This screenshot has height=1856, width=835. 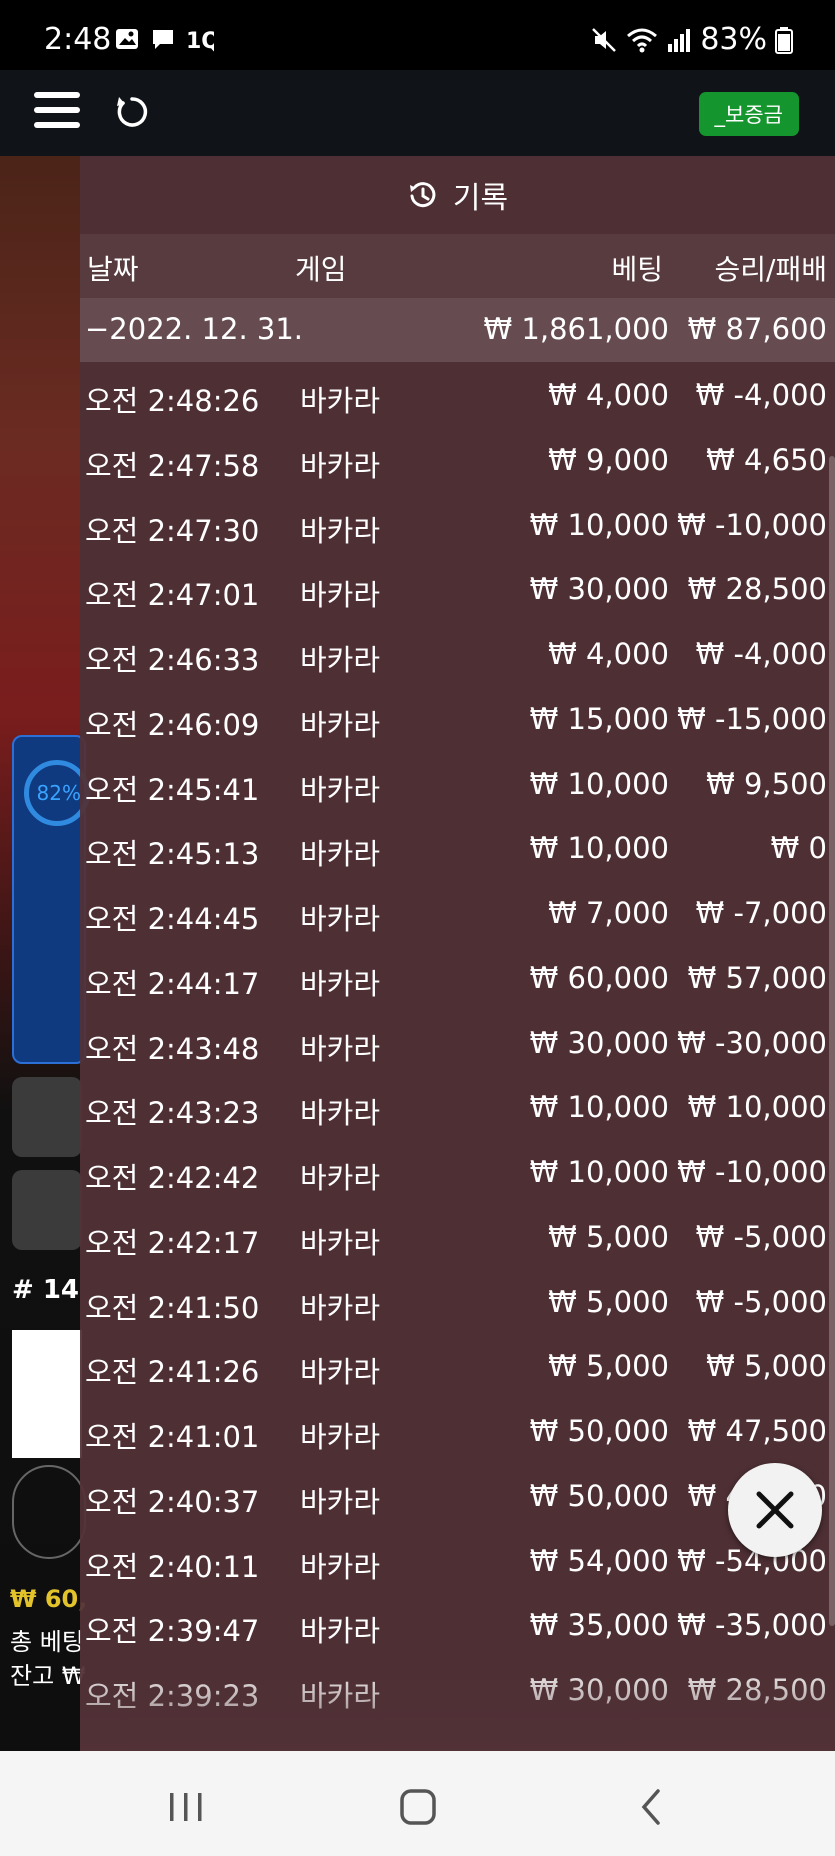 What do you see at coordinates (642, 40) in the screenshot?
I see `wifi-icon` at bounding box center [642, 40].